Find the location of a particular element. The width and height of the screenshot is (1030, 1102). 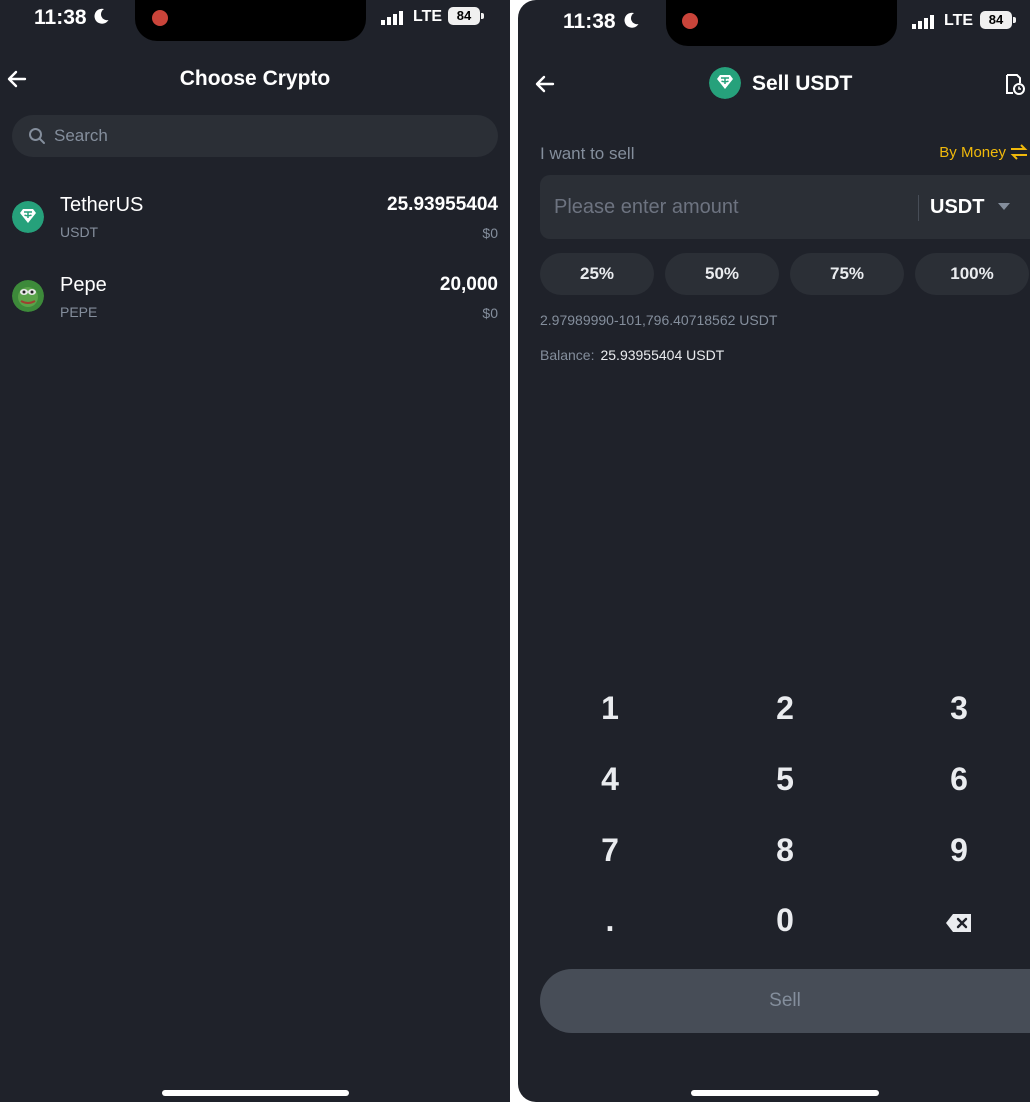

by-money-toggle: By Money is located at coordinates (983, 152).